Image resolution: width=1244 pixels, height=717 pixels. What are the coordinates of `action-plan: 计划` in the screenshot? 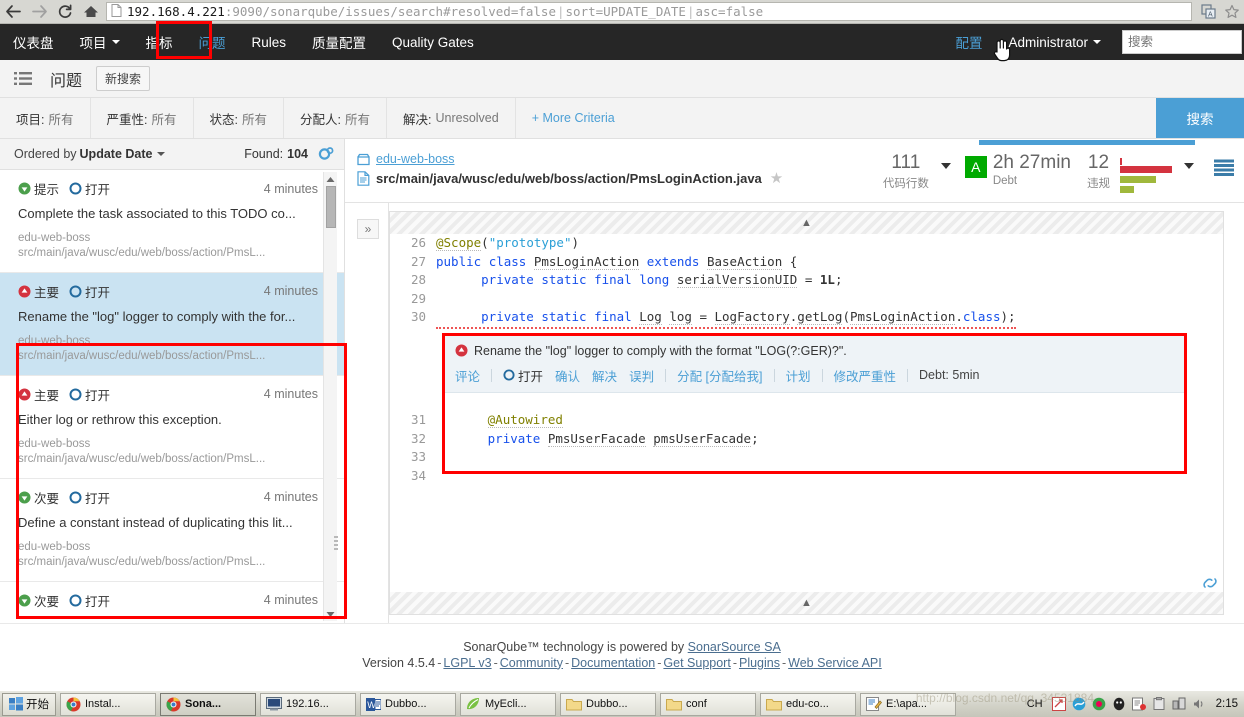 It's located at (798, 375).